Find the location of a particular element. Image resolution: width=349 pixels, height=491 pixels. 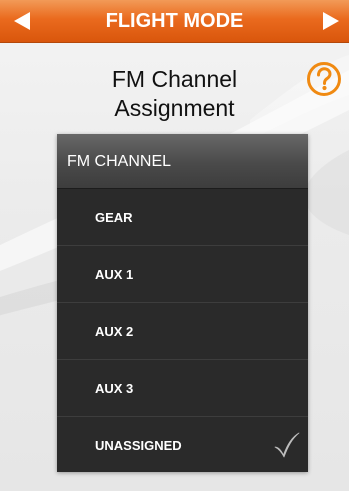

list-header: FM CHANNEL is located at coordinates (182, 161).